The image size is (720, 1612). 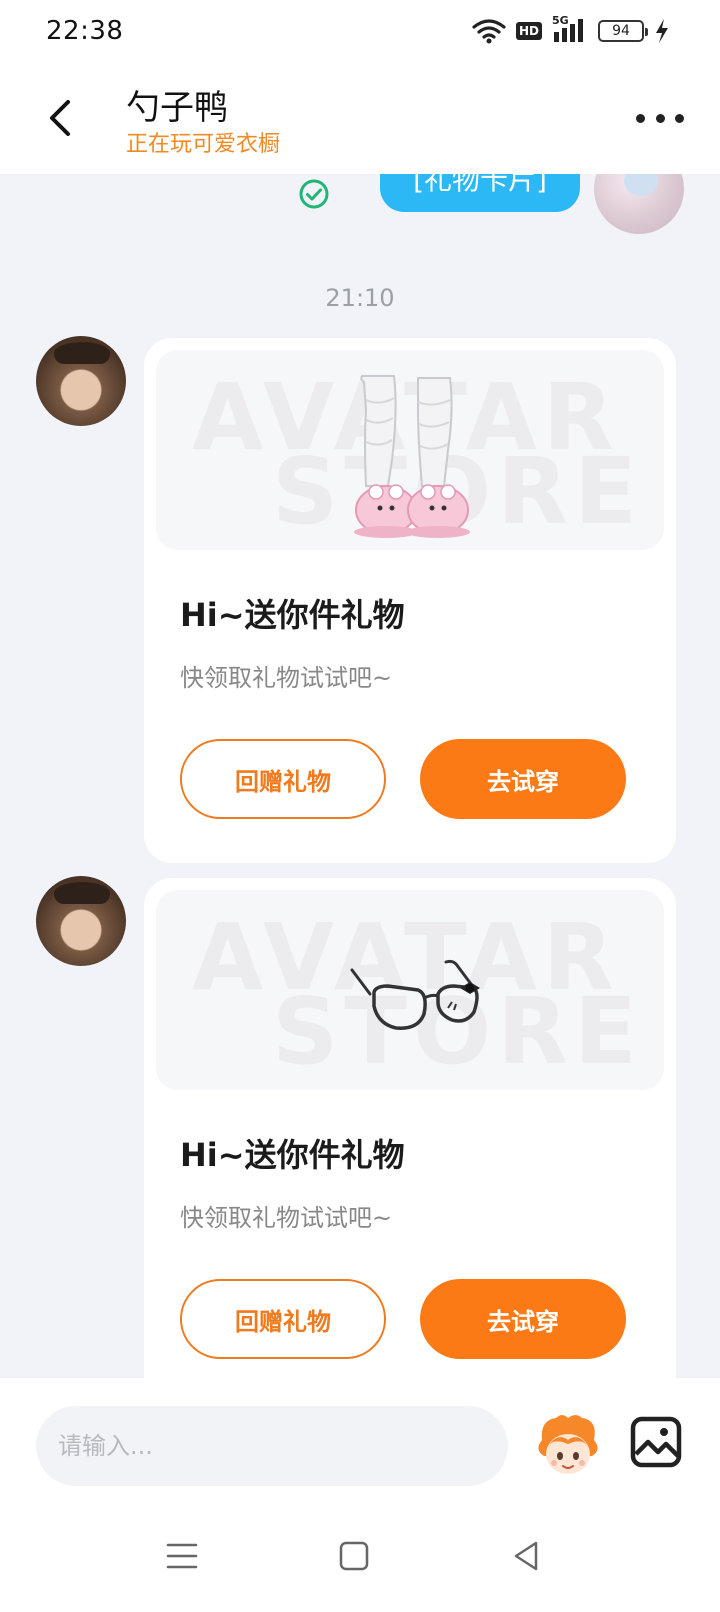 I want to click on chevron-left-icon, so click(x=60, y=118).